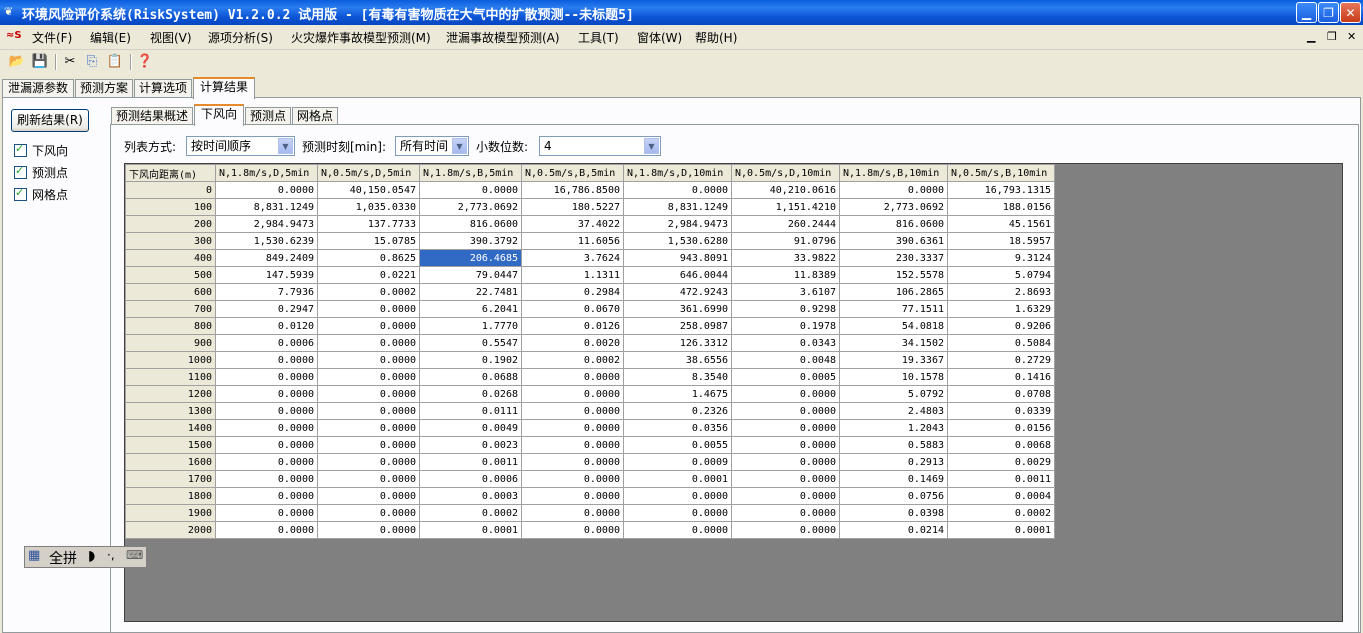  What do you see at coordinates (266, 207) in the screenshot?
I see `concentration-cell: 8,831.1249` at bounding box center [266, 207].